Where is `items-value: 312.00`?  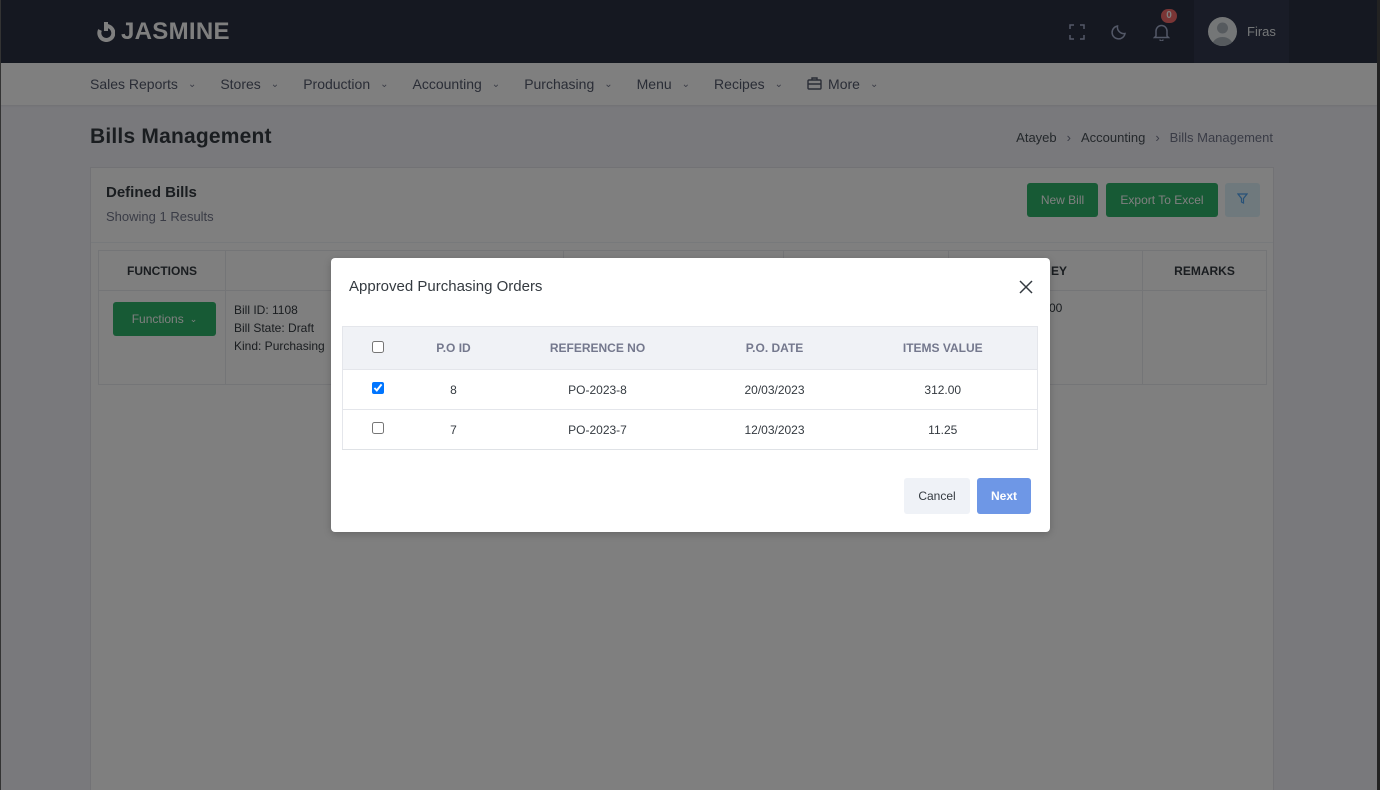 items-value: 312.00 is located at coordinates (943, 389).